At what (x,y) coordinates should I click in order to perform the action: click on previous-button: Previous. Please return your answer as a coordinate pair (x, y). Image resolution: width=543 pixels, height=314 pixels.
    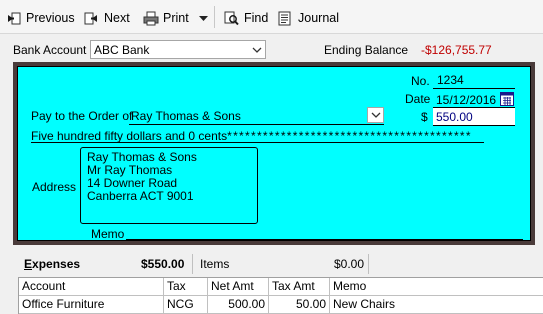
    Looking at the image, I should click on (40, 18).